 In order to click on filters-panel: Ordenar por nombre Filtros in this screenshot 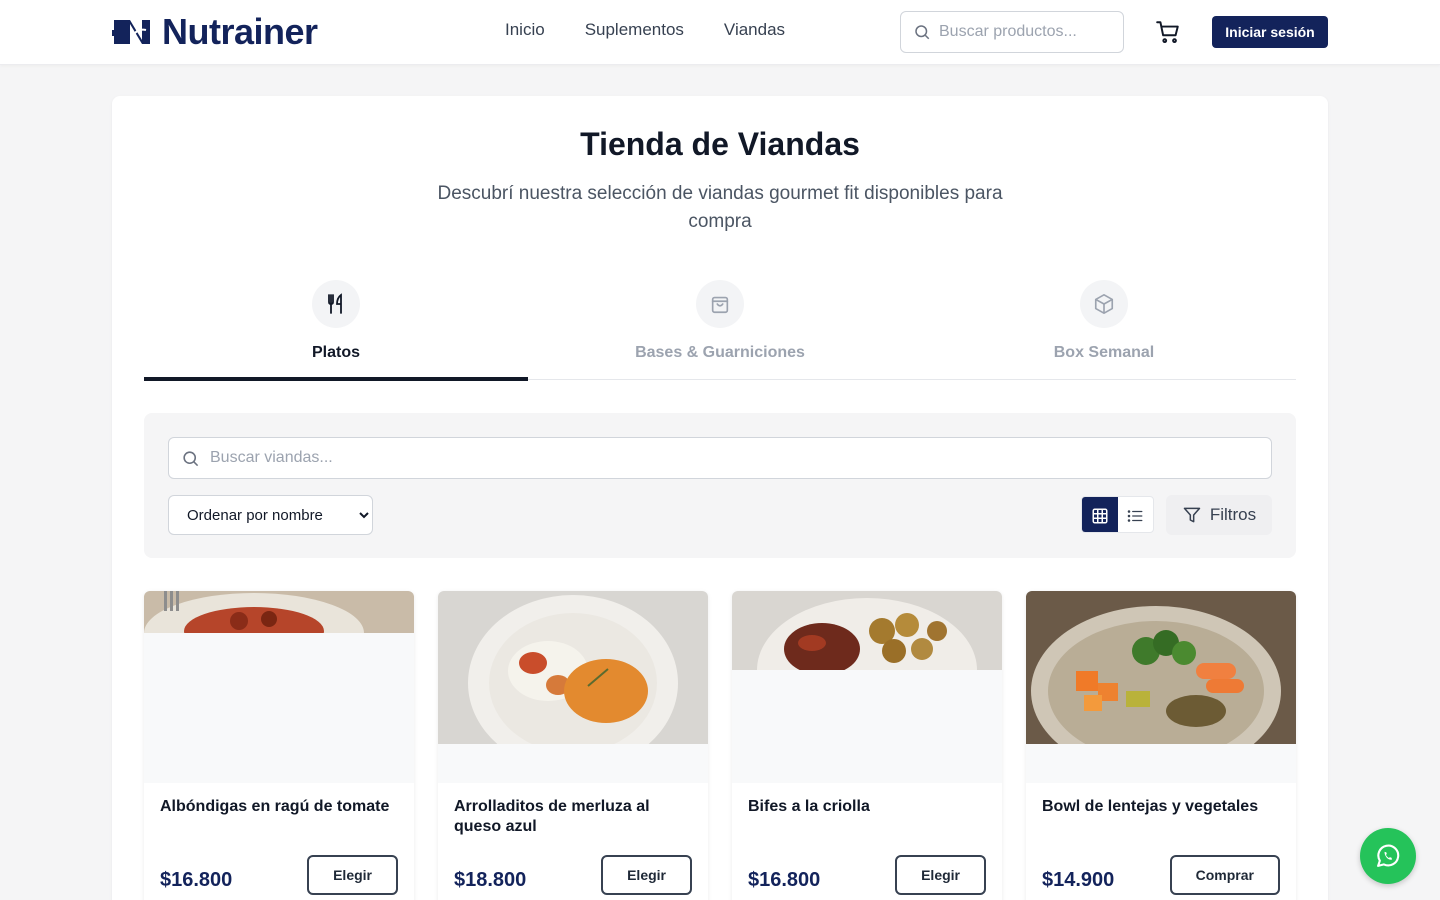, I will do `click(720, 485)`.